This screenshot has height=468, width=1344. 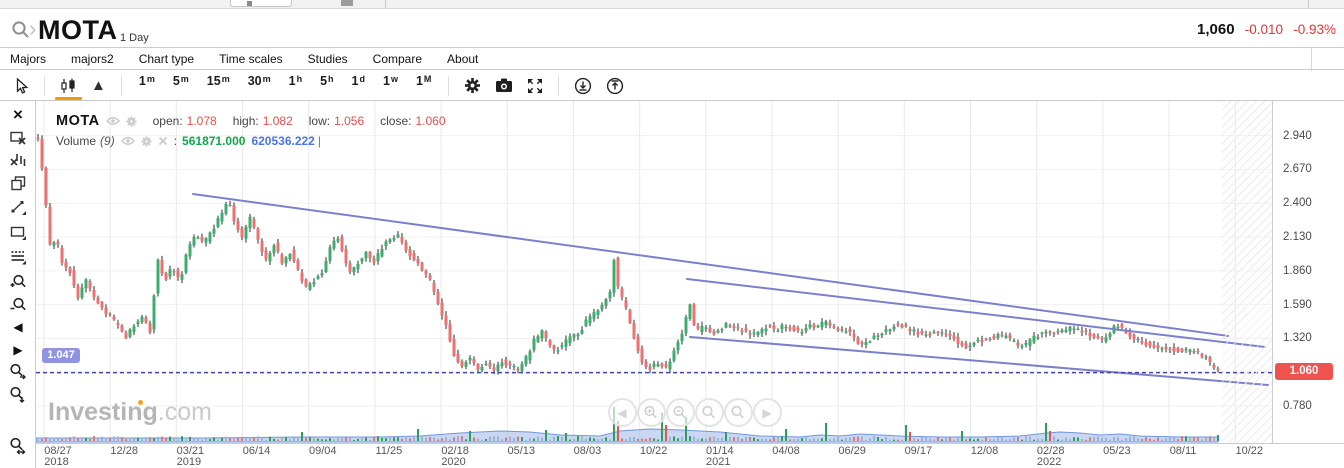 I want to click on timeframe-button-1w: 1w, so click(x=390, y=86).